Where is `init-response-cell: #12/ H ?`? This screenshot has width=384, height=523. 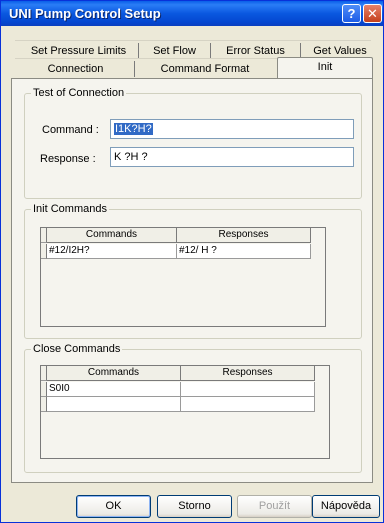
init-response-cell: #12/ H ? is located at coordinates (244, 251).